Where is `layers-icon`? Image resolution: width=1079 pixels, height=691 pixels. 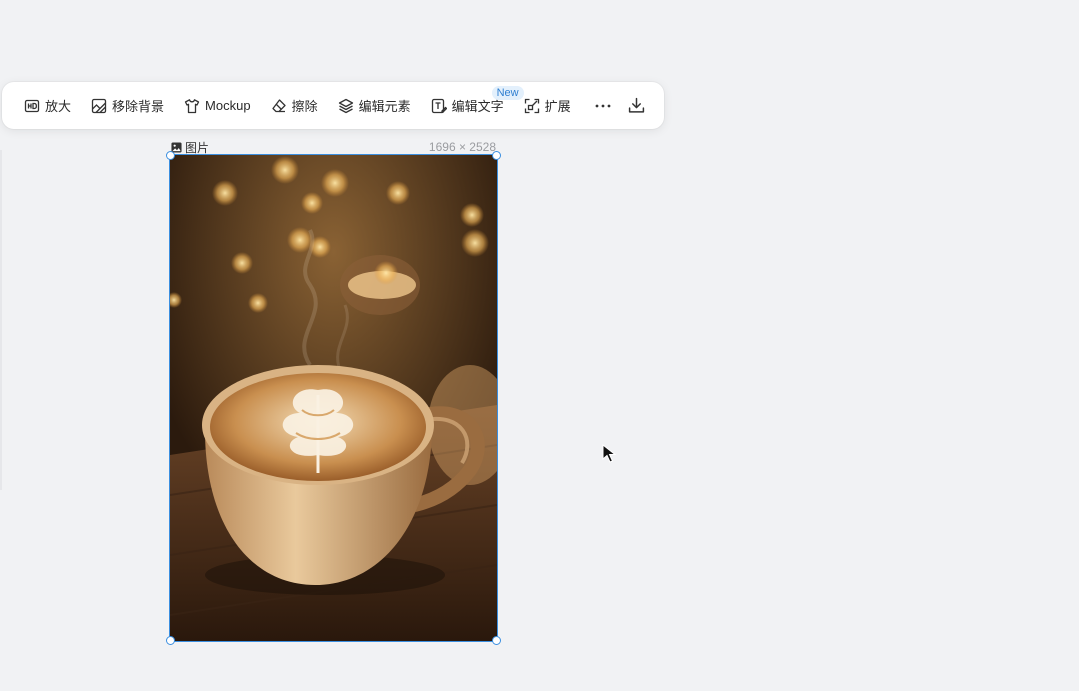 layers-icon is located at coordinates (346, 106).